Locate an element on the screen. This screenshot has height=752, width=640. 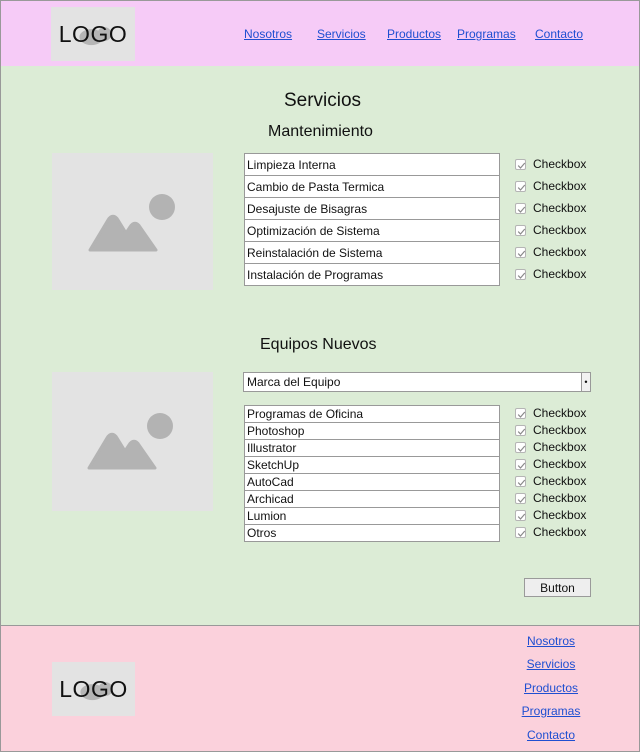
image-placeholder-equipos is located at coordinates (132, 441).